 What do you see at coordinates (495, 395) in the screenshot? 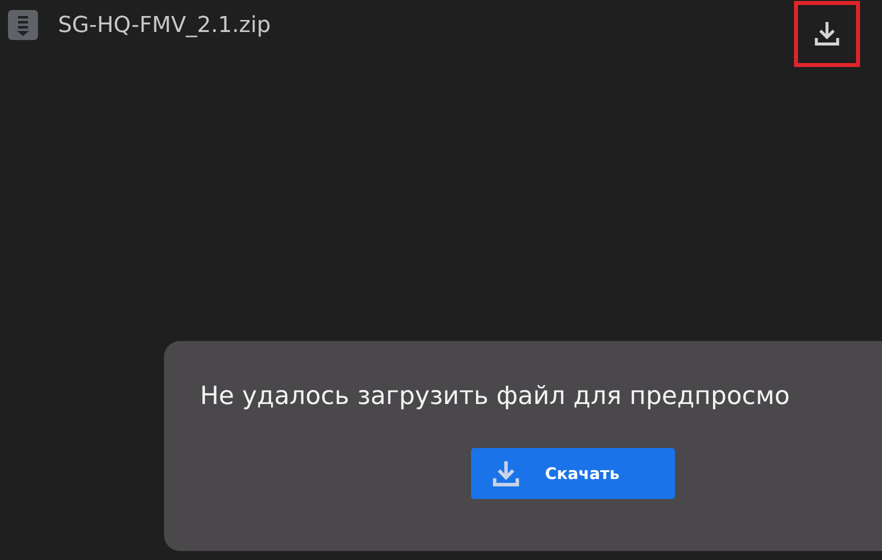
I see `error-message: Не удалось загрузить файл для предпросмо` at bounding box center [495, 395].